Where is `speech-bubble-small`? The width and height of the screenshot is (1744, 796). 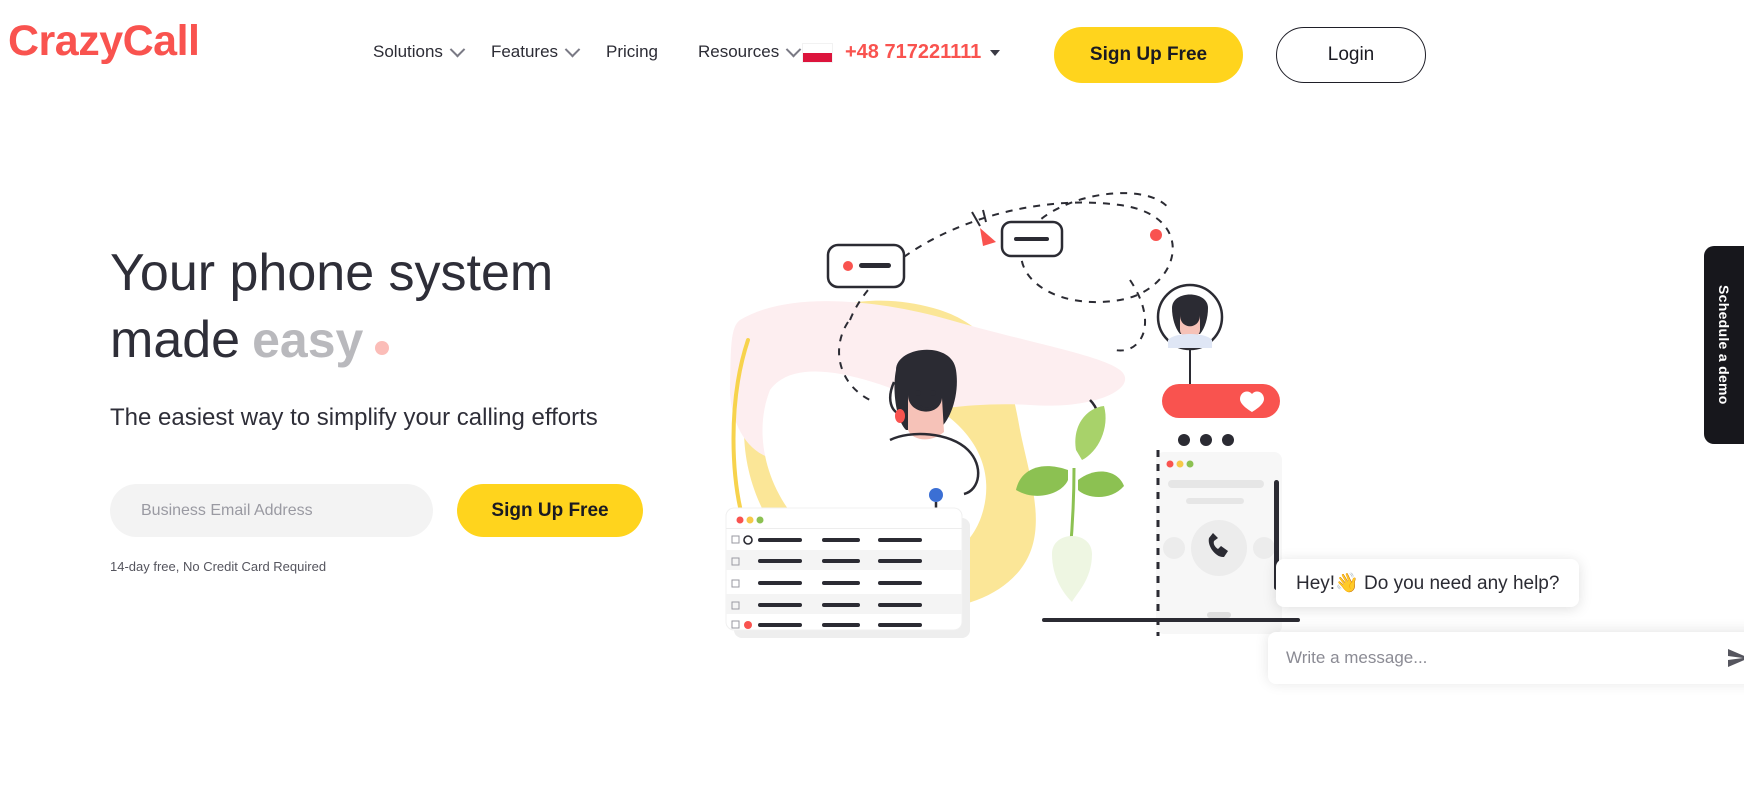
speech-bubble-small is located at coordinates (866, 266).